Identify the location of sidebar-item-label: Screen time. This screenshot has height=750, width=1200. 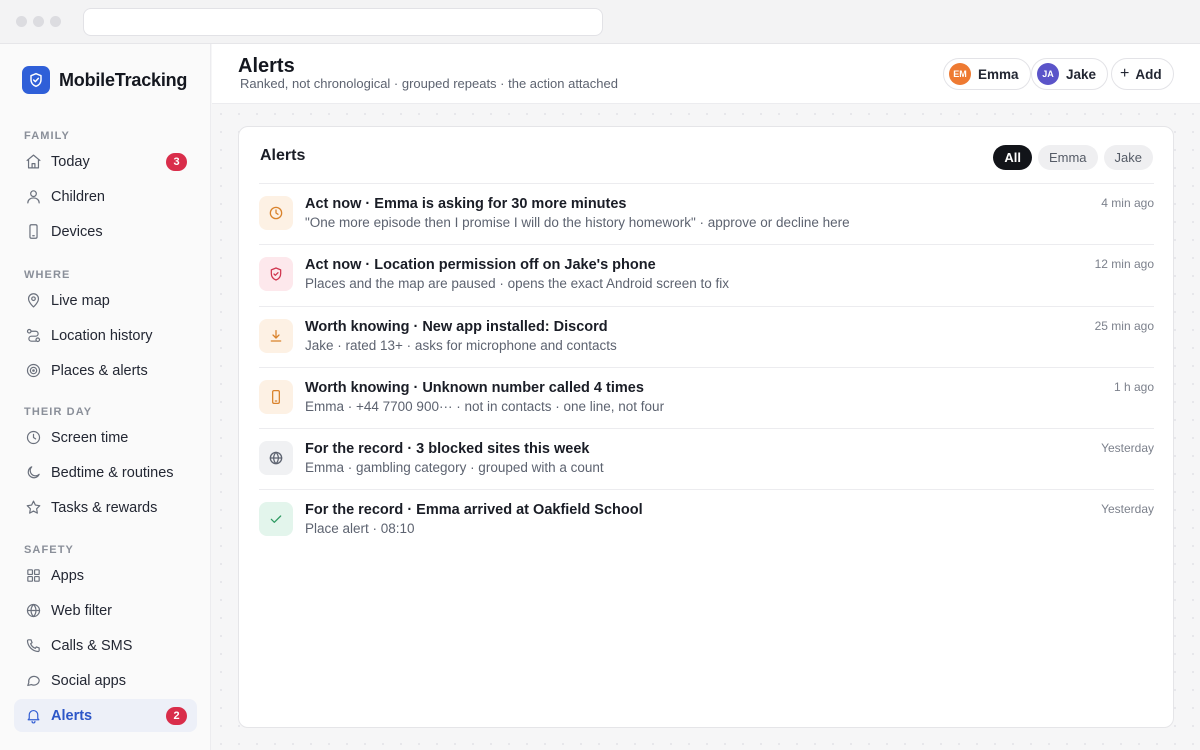
(90, 437).